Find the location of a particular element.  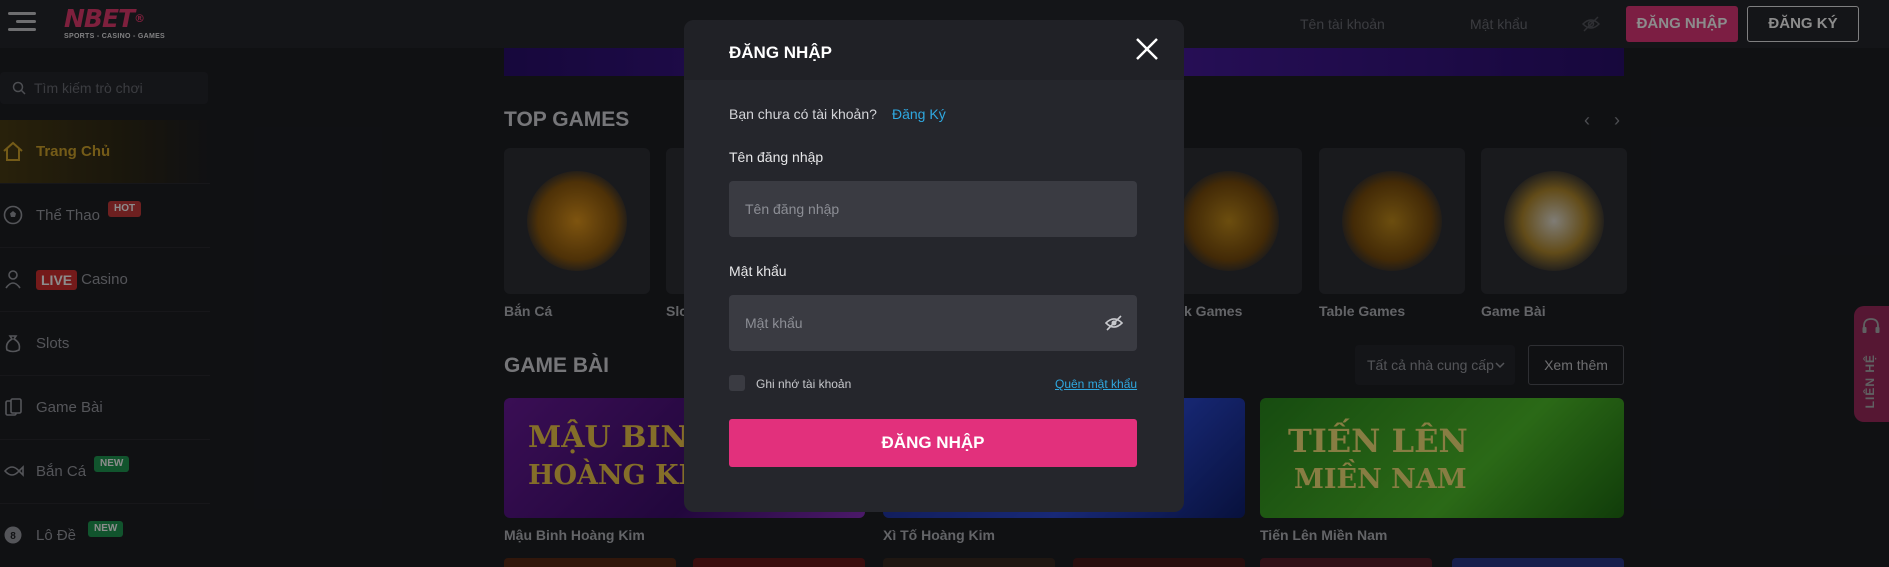

login-submit-button: ĐĂNG NHẬP is located at coordinates (933, 443).